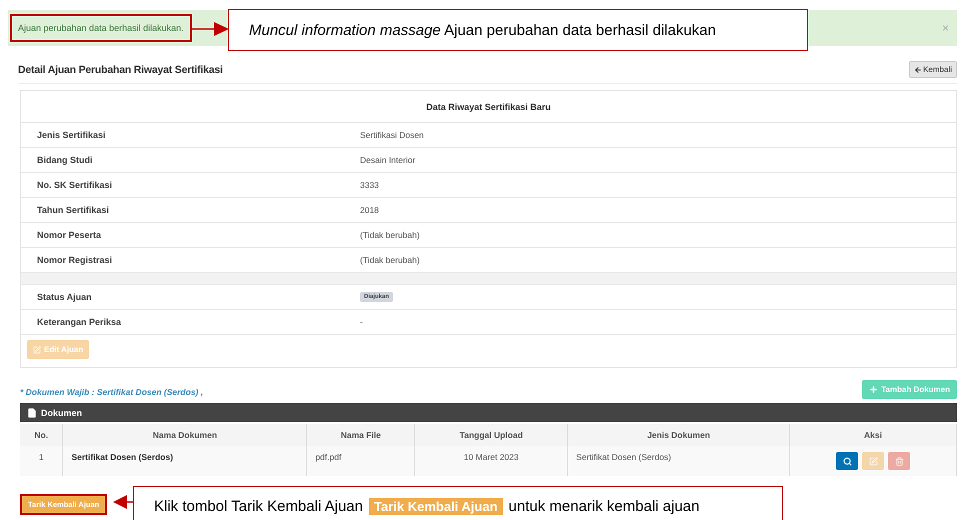 The image size is (967, 520). I want to click on field-value: -, so click(362, 322).